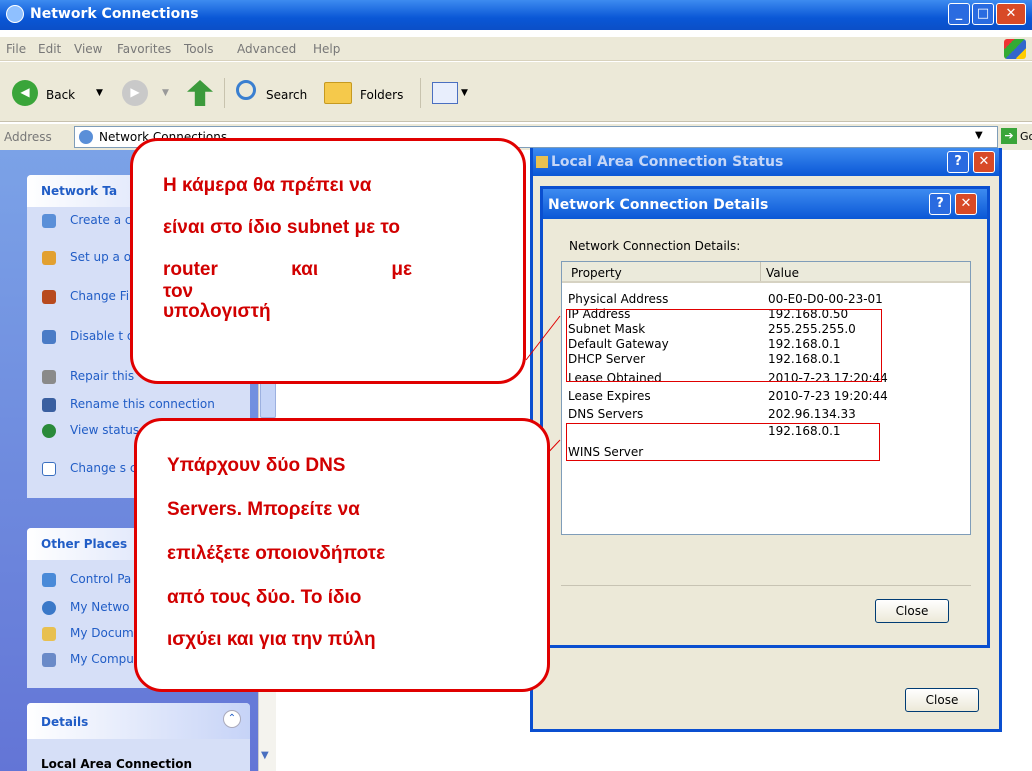 The height and width of the screenshot is (771, 1032). I want to click on callout-line-2: Servers. Μπορείτε να, so click(263, 509).